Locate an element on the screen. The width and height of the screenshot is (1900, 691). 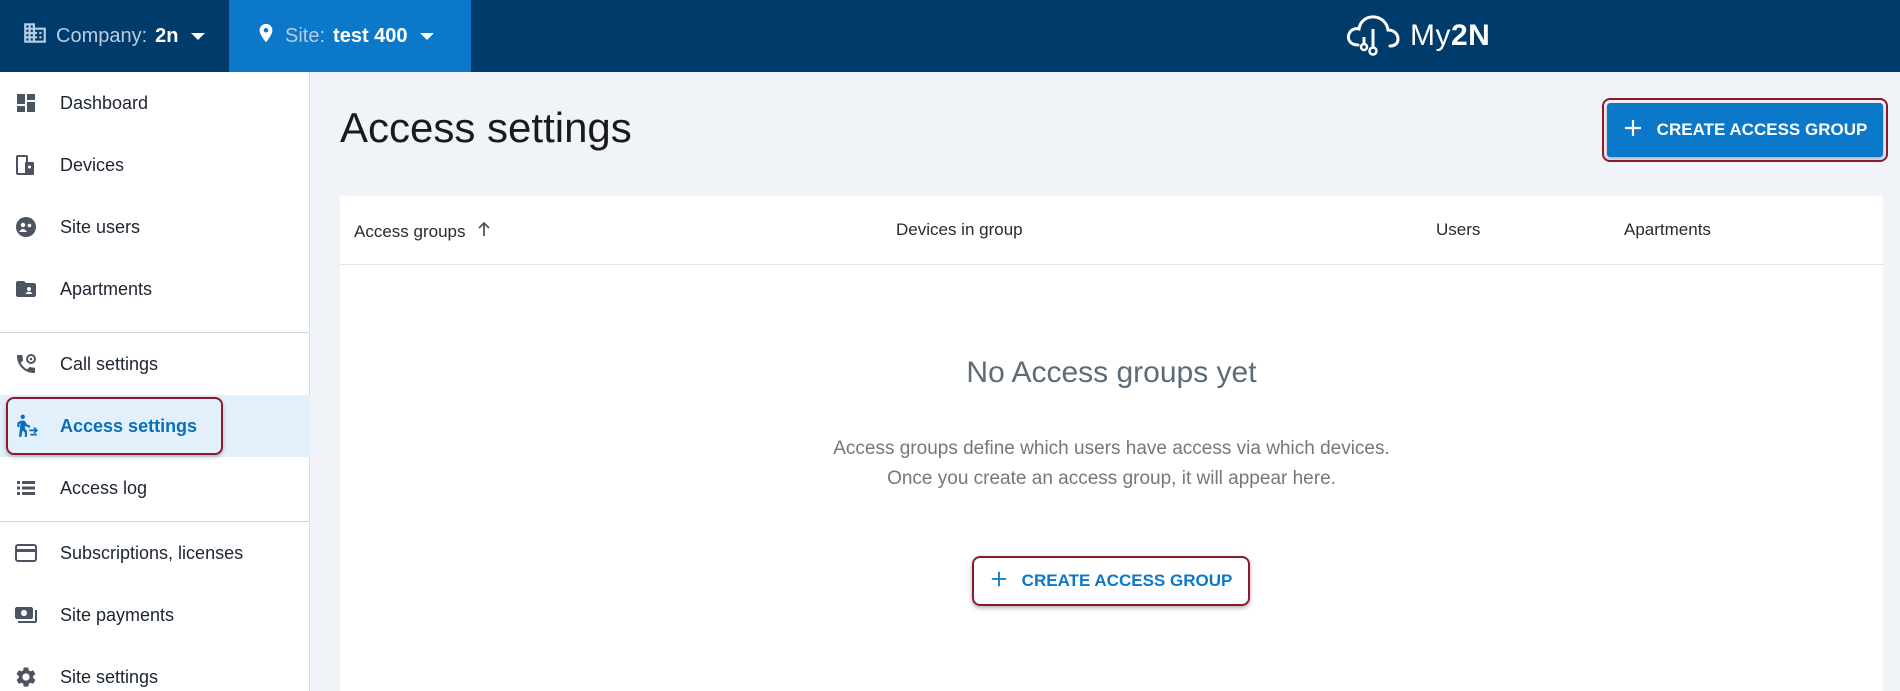
company-label: Company: is located at coordinates (102, 35).